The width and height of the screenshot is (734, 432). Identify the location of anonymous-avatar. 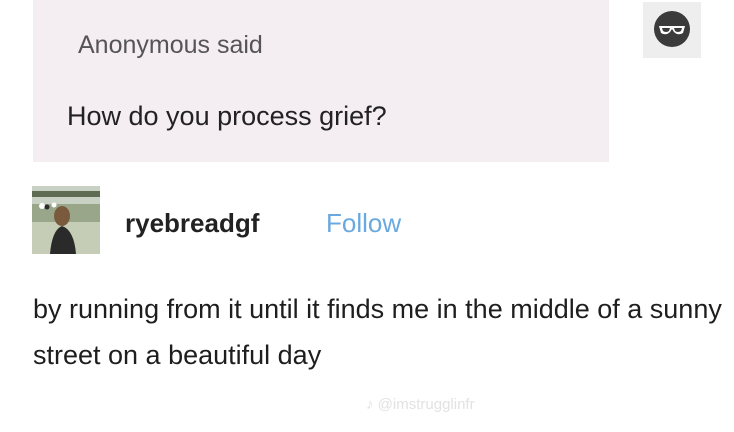
(672, 30).